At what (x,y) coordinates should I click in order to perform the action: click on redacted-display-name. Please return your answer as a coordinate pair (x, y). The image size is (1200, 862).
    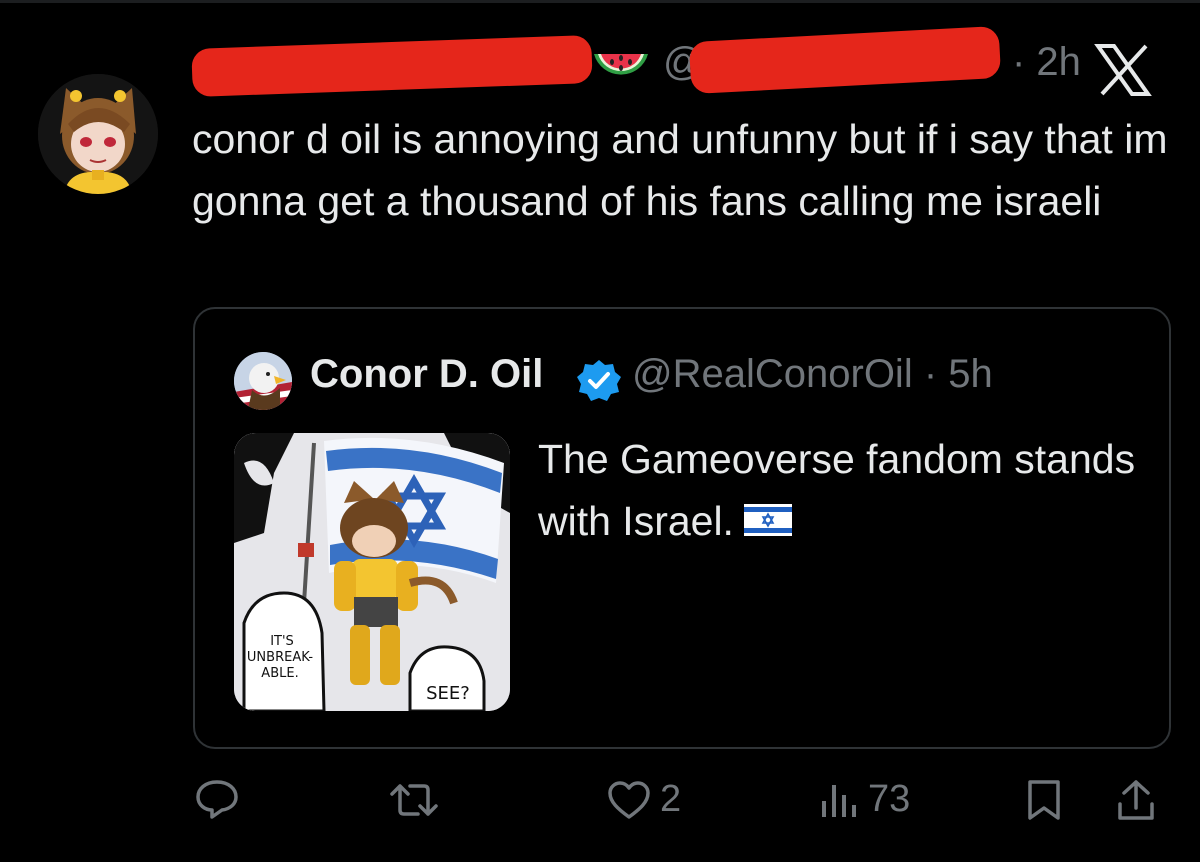
    Looking at the image, I should click on (392, 66).